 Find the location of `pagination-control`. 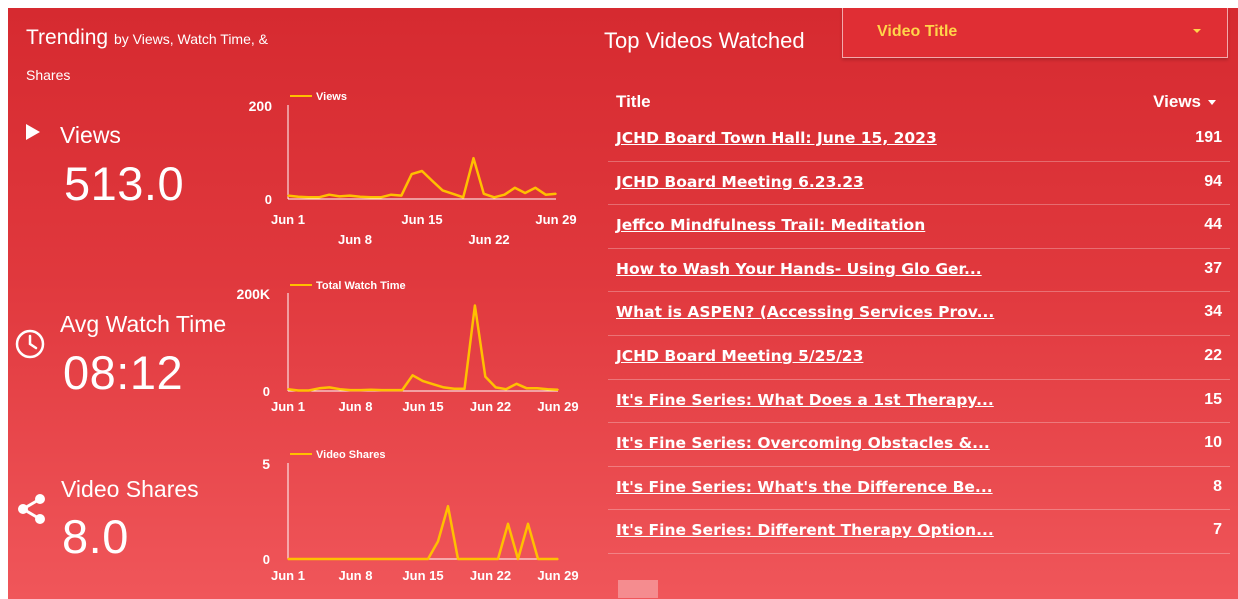

pagination-control is located at coordinates (638, 589).